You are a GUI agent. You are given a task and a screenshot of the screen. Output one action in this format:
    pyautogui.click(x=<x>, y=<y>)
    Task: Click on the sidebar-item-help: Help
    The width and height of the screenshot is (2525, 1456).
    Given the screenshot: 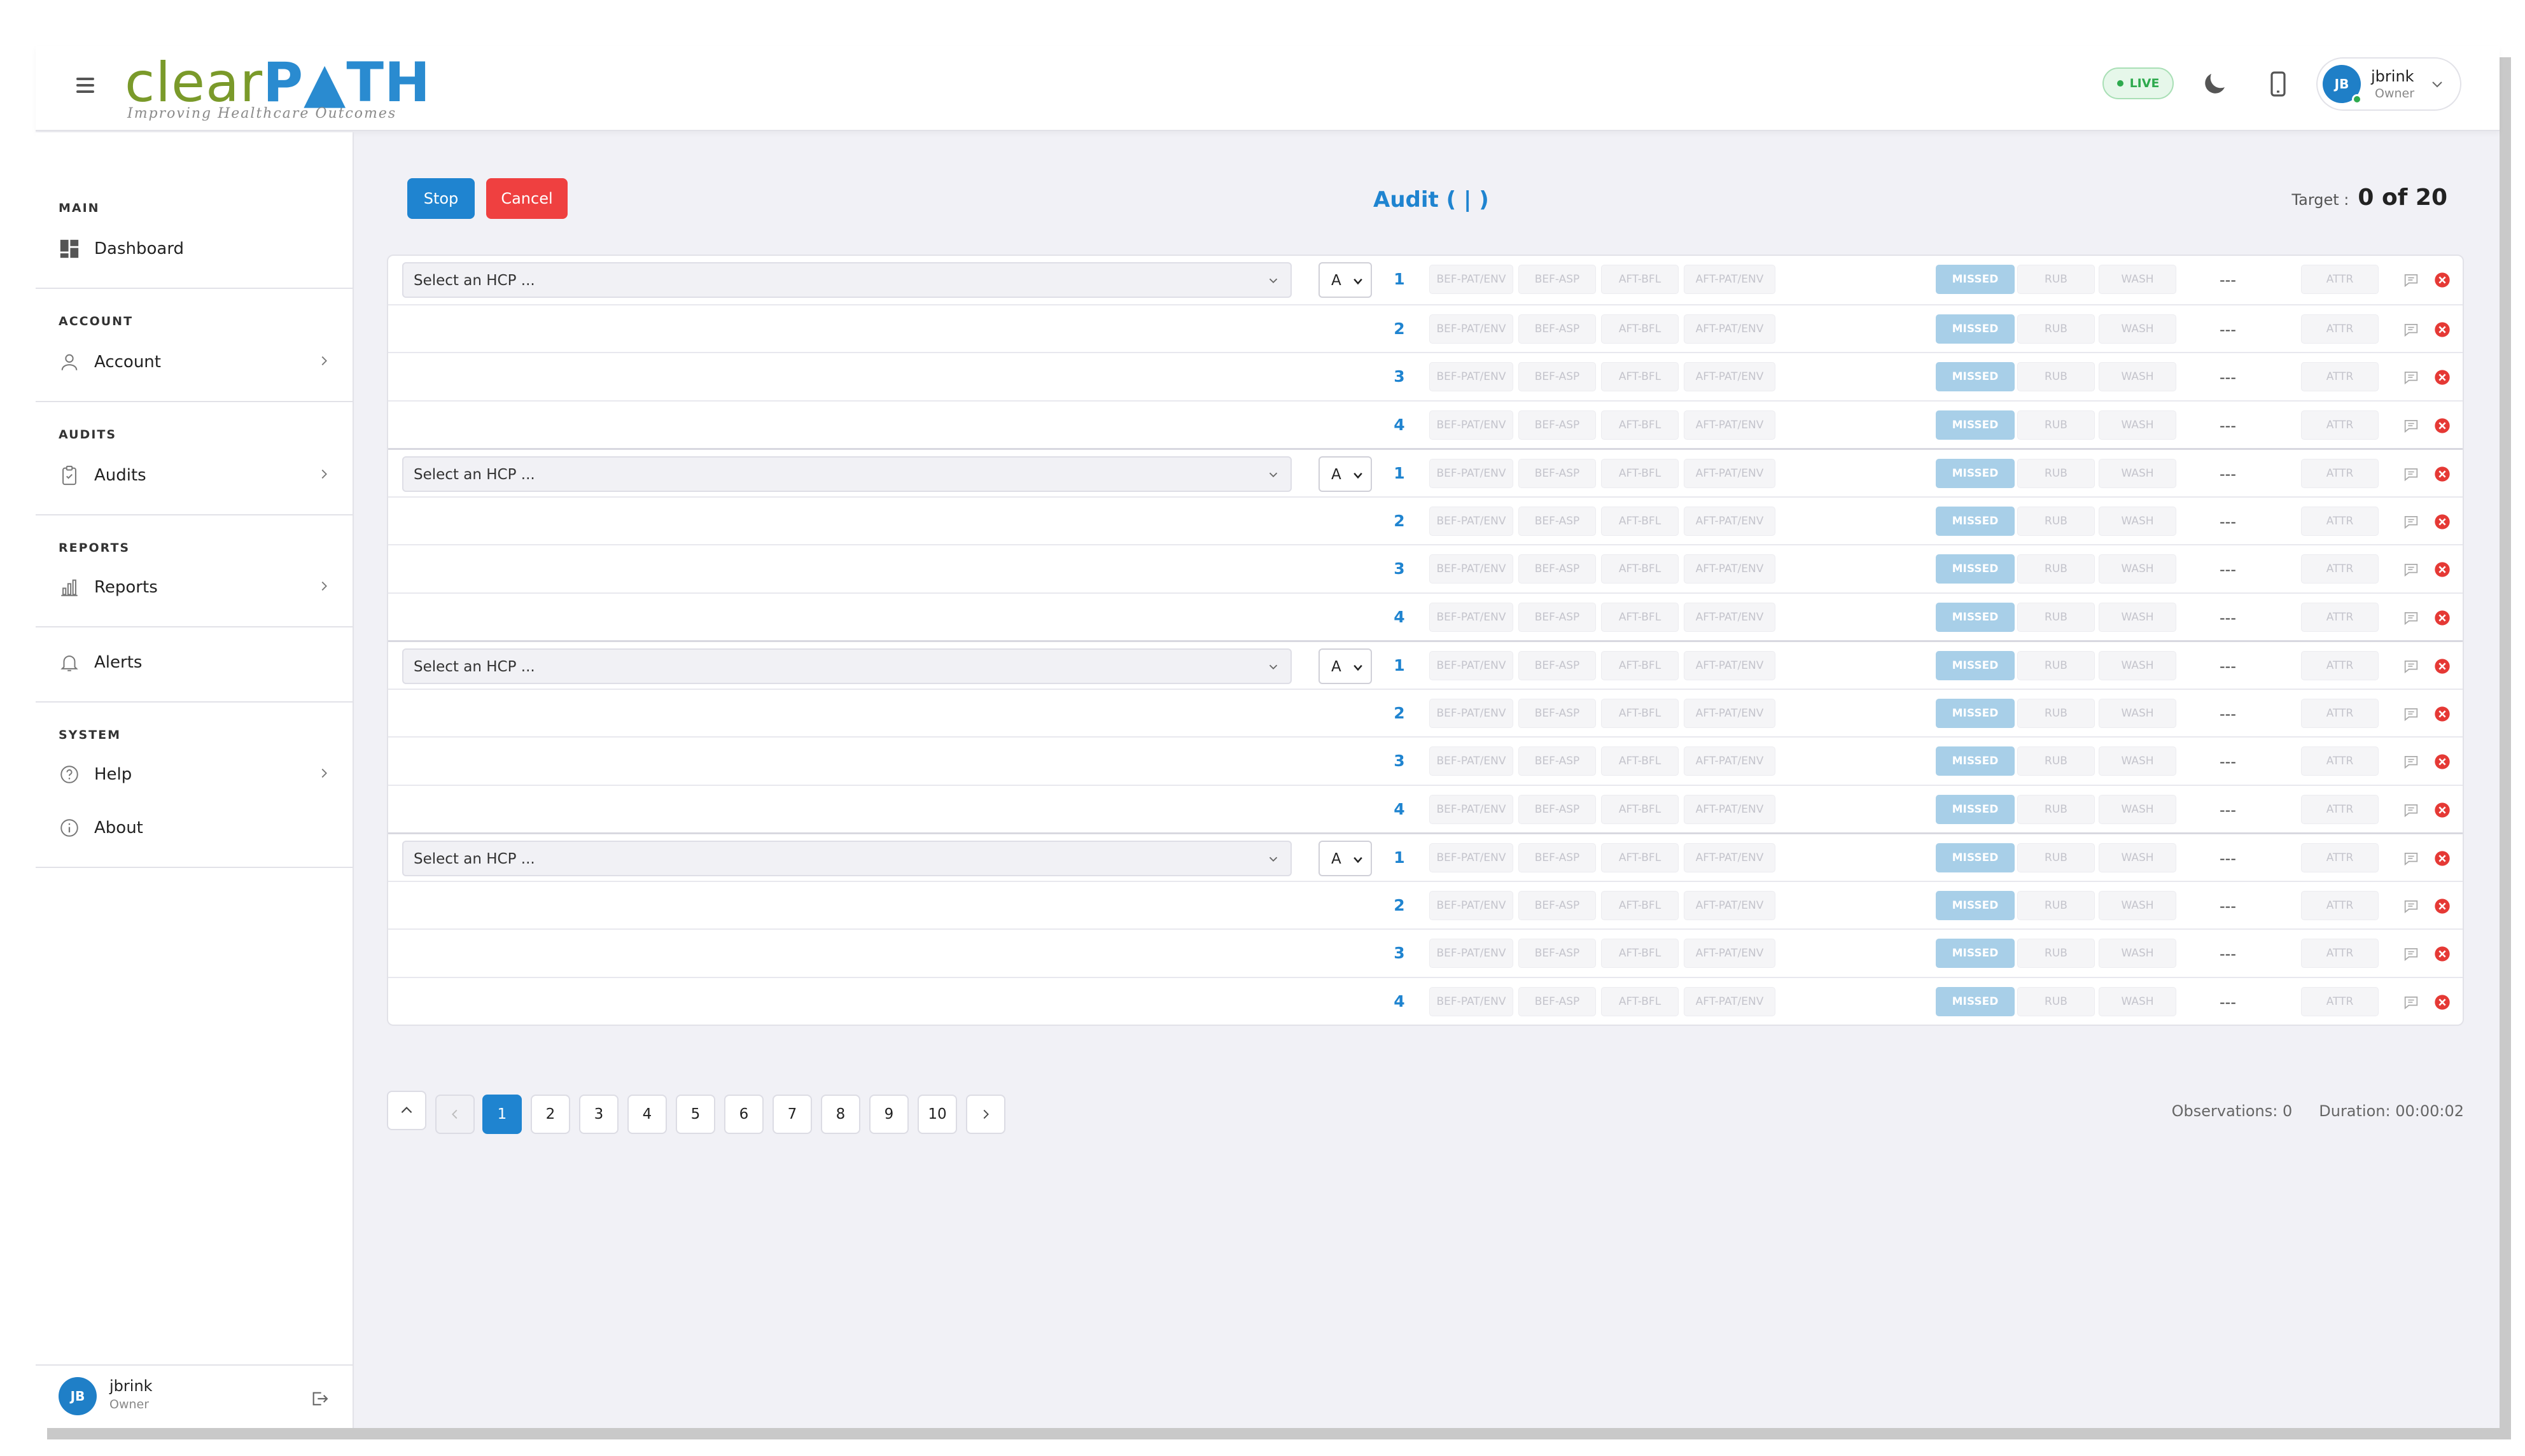 What is the action you would take?
    pyautogui.click(x=195, y=773)
    